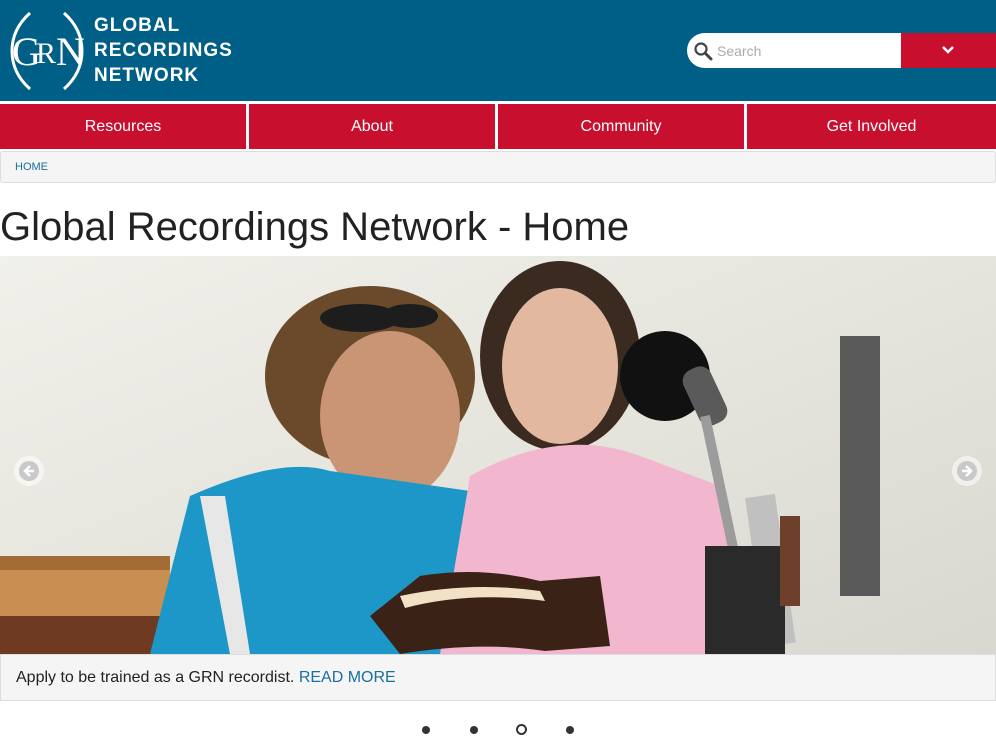 Image resolution: width=996 pixels, height=743 pixels. What do you see at coordinates (703, 51) in the screenshot?
I see `search-icon` at bounding box center [703, 51].